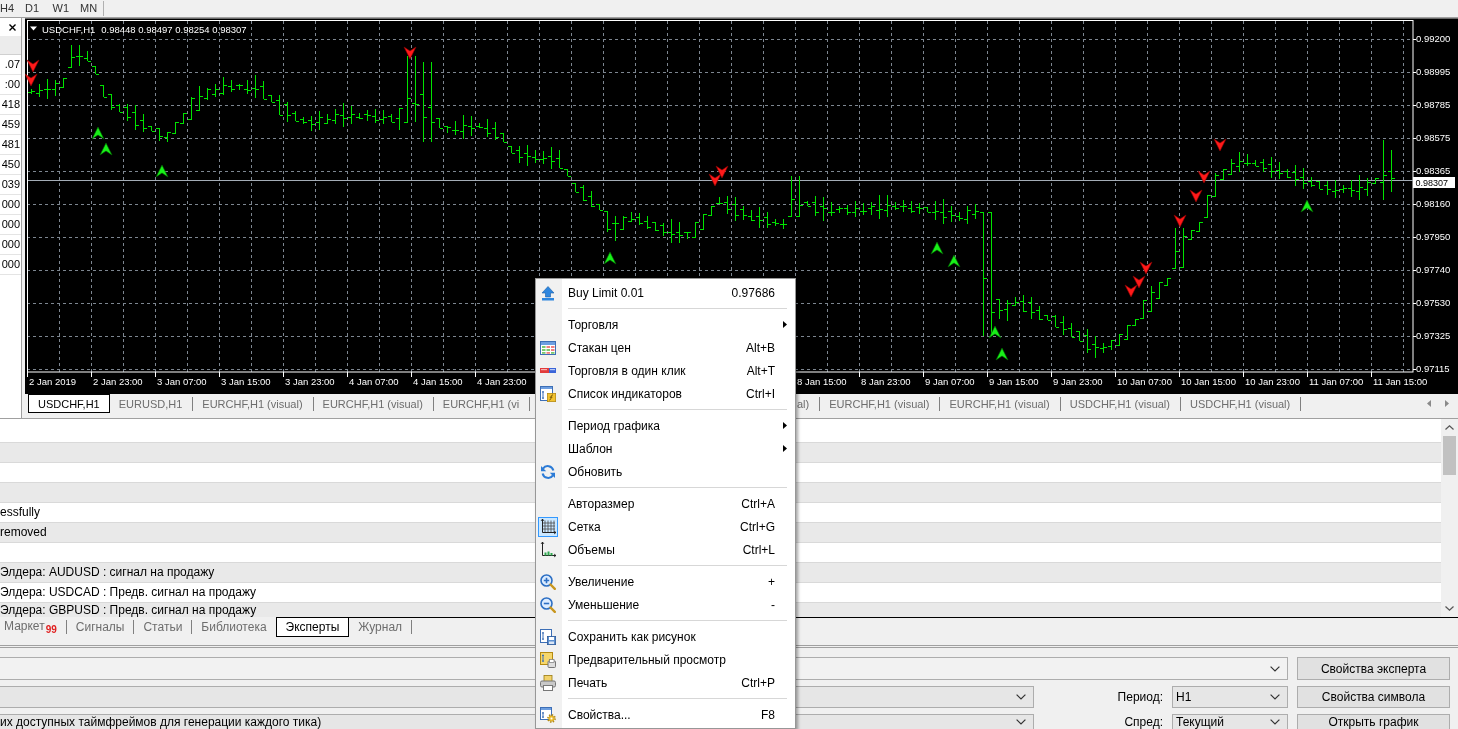 This screenshot has width=1458, height=729. I want to click on menu-item: Шаблон, so click(665, 448).